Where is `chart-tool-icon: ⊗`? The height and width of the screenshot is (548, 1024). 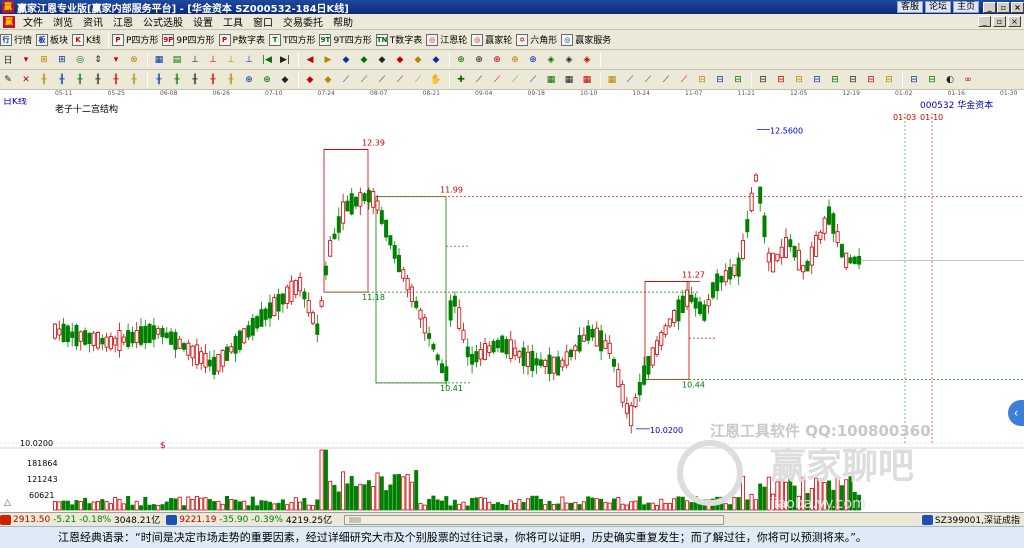 chart-tool-icon: ⊗ is located at coordinates (134, 60).